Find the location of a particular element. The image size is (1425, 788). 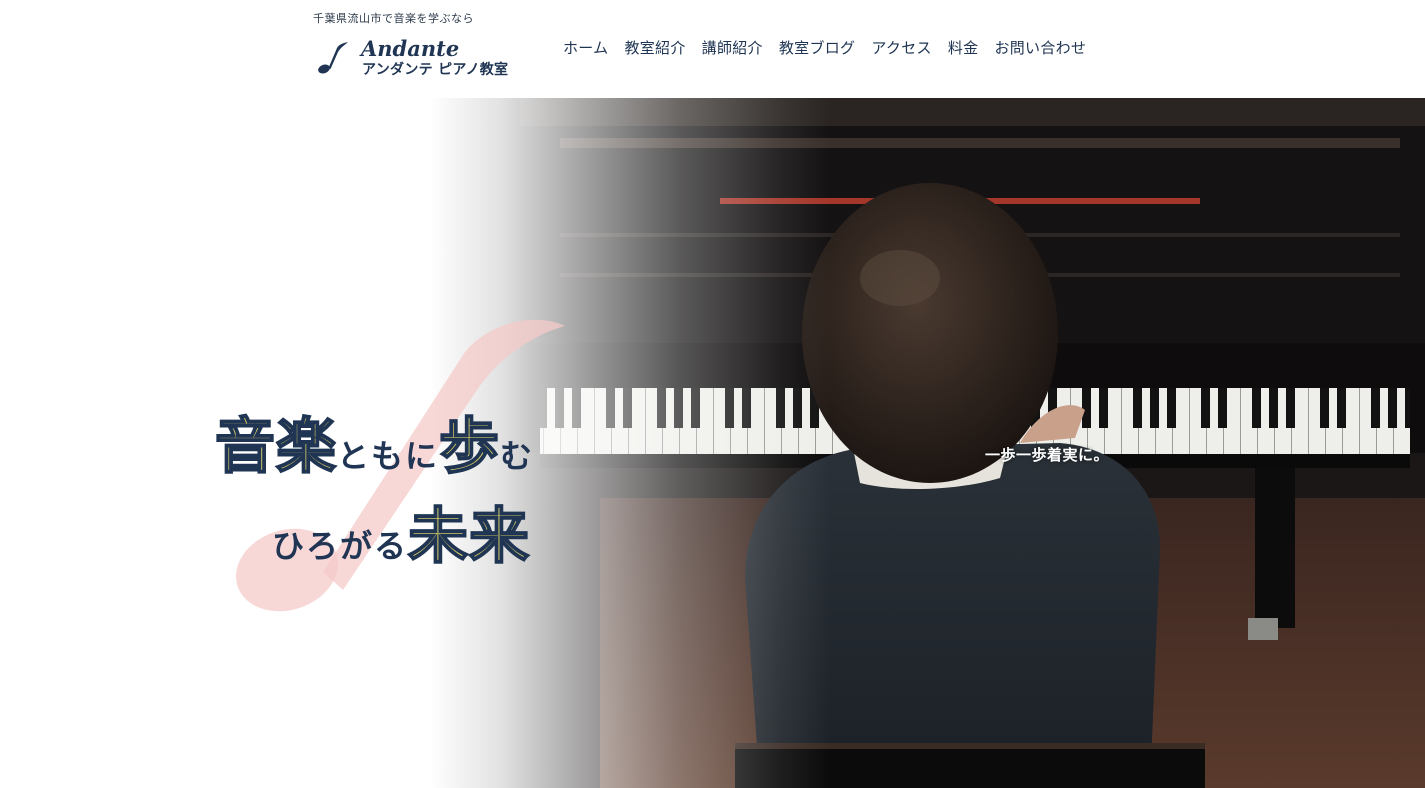

catchphrase-line-1: 音楽ともに歩む is located at coordinates (374, 440).